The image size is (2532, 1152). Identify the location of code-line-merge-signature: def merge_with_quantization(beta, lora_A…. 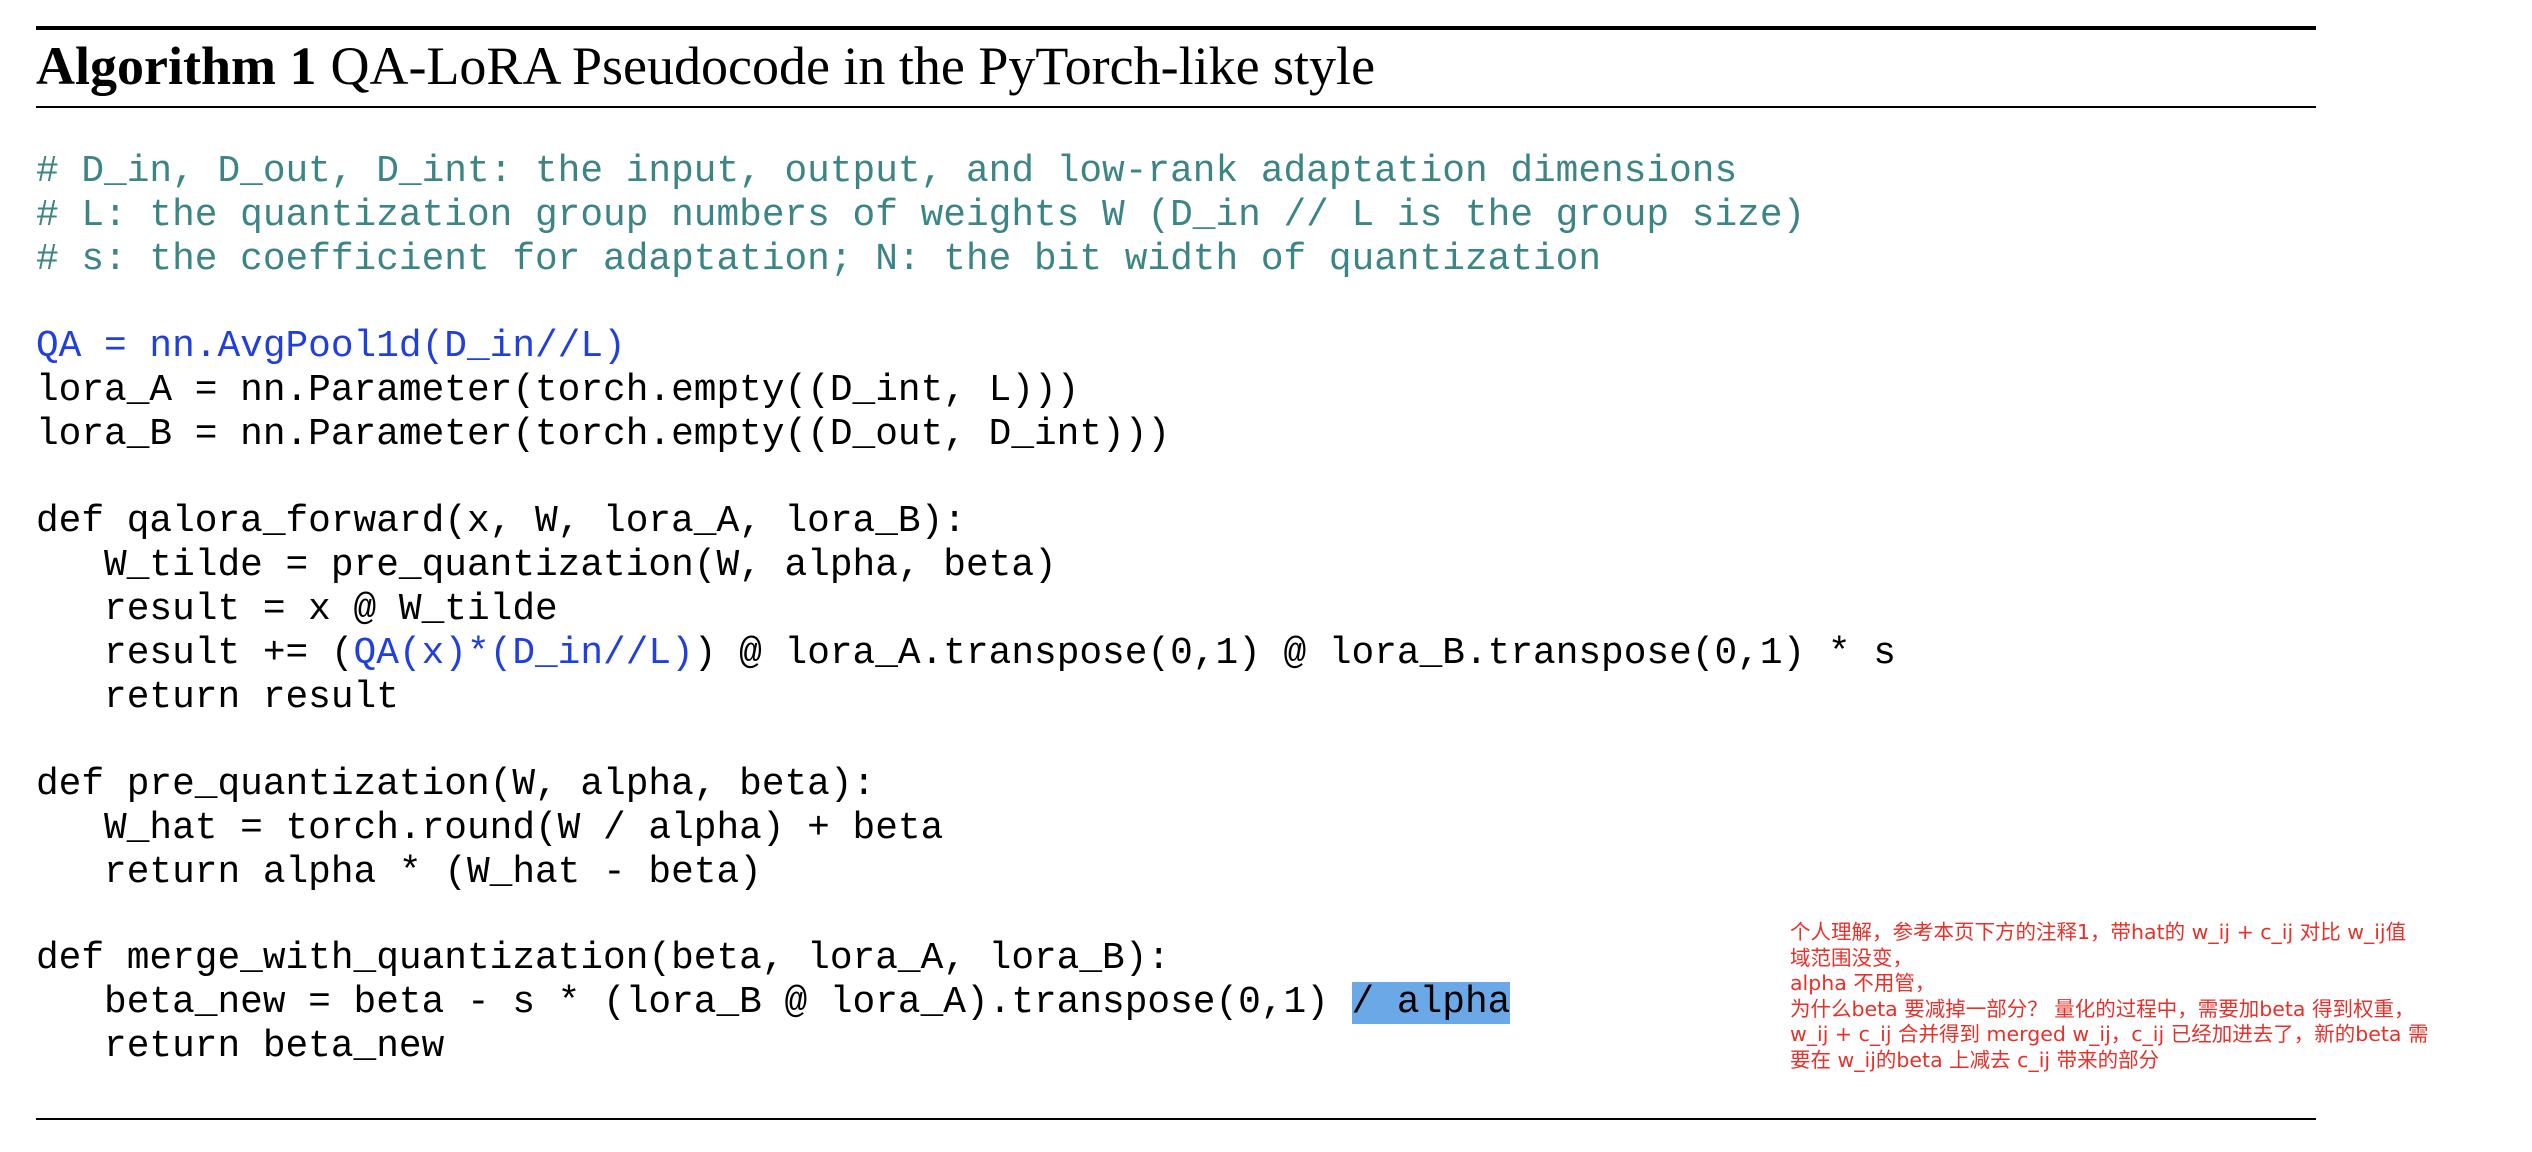
(603, 959).